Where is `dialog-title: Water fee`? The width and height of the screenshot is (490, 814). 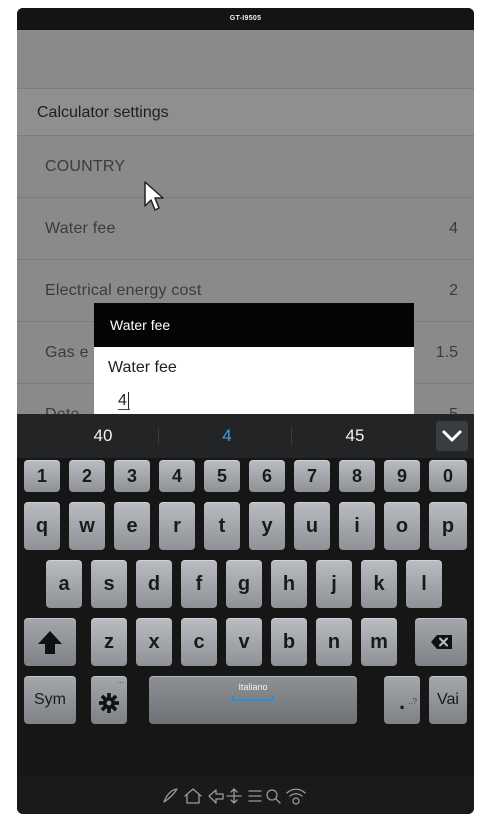 dialog-title: Water fee is located at coordinates (254, 325).